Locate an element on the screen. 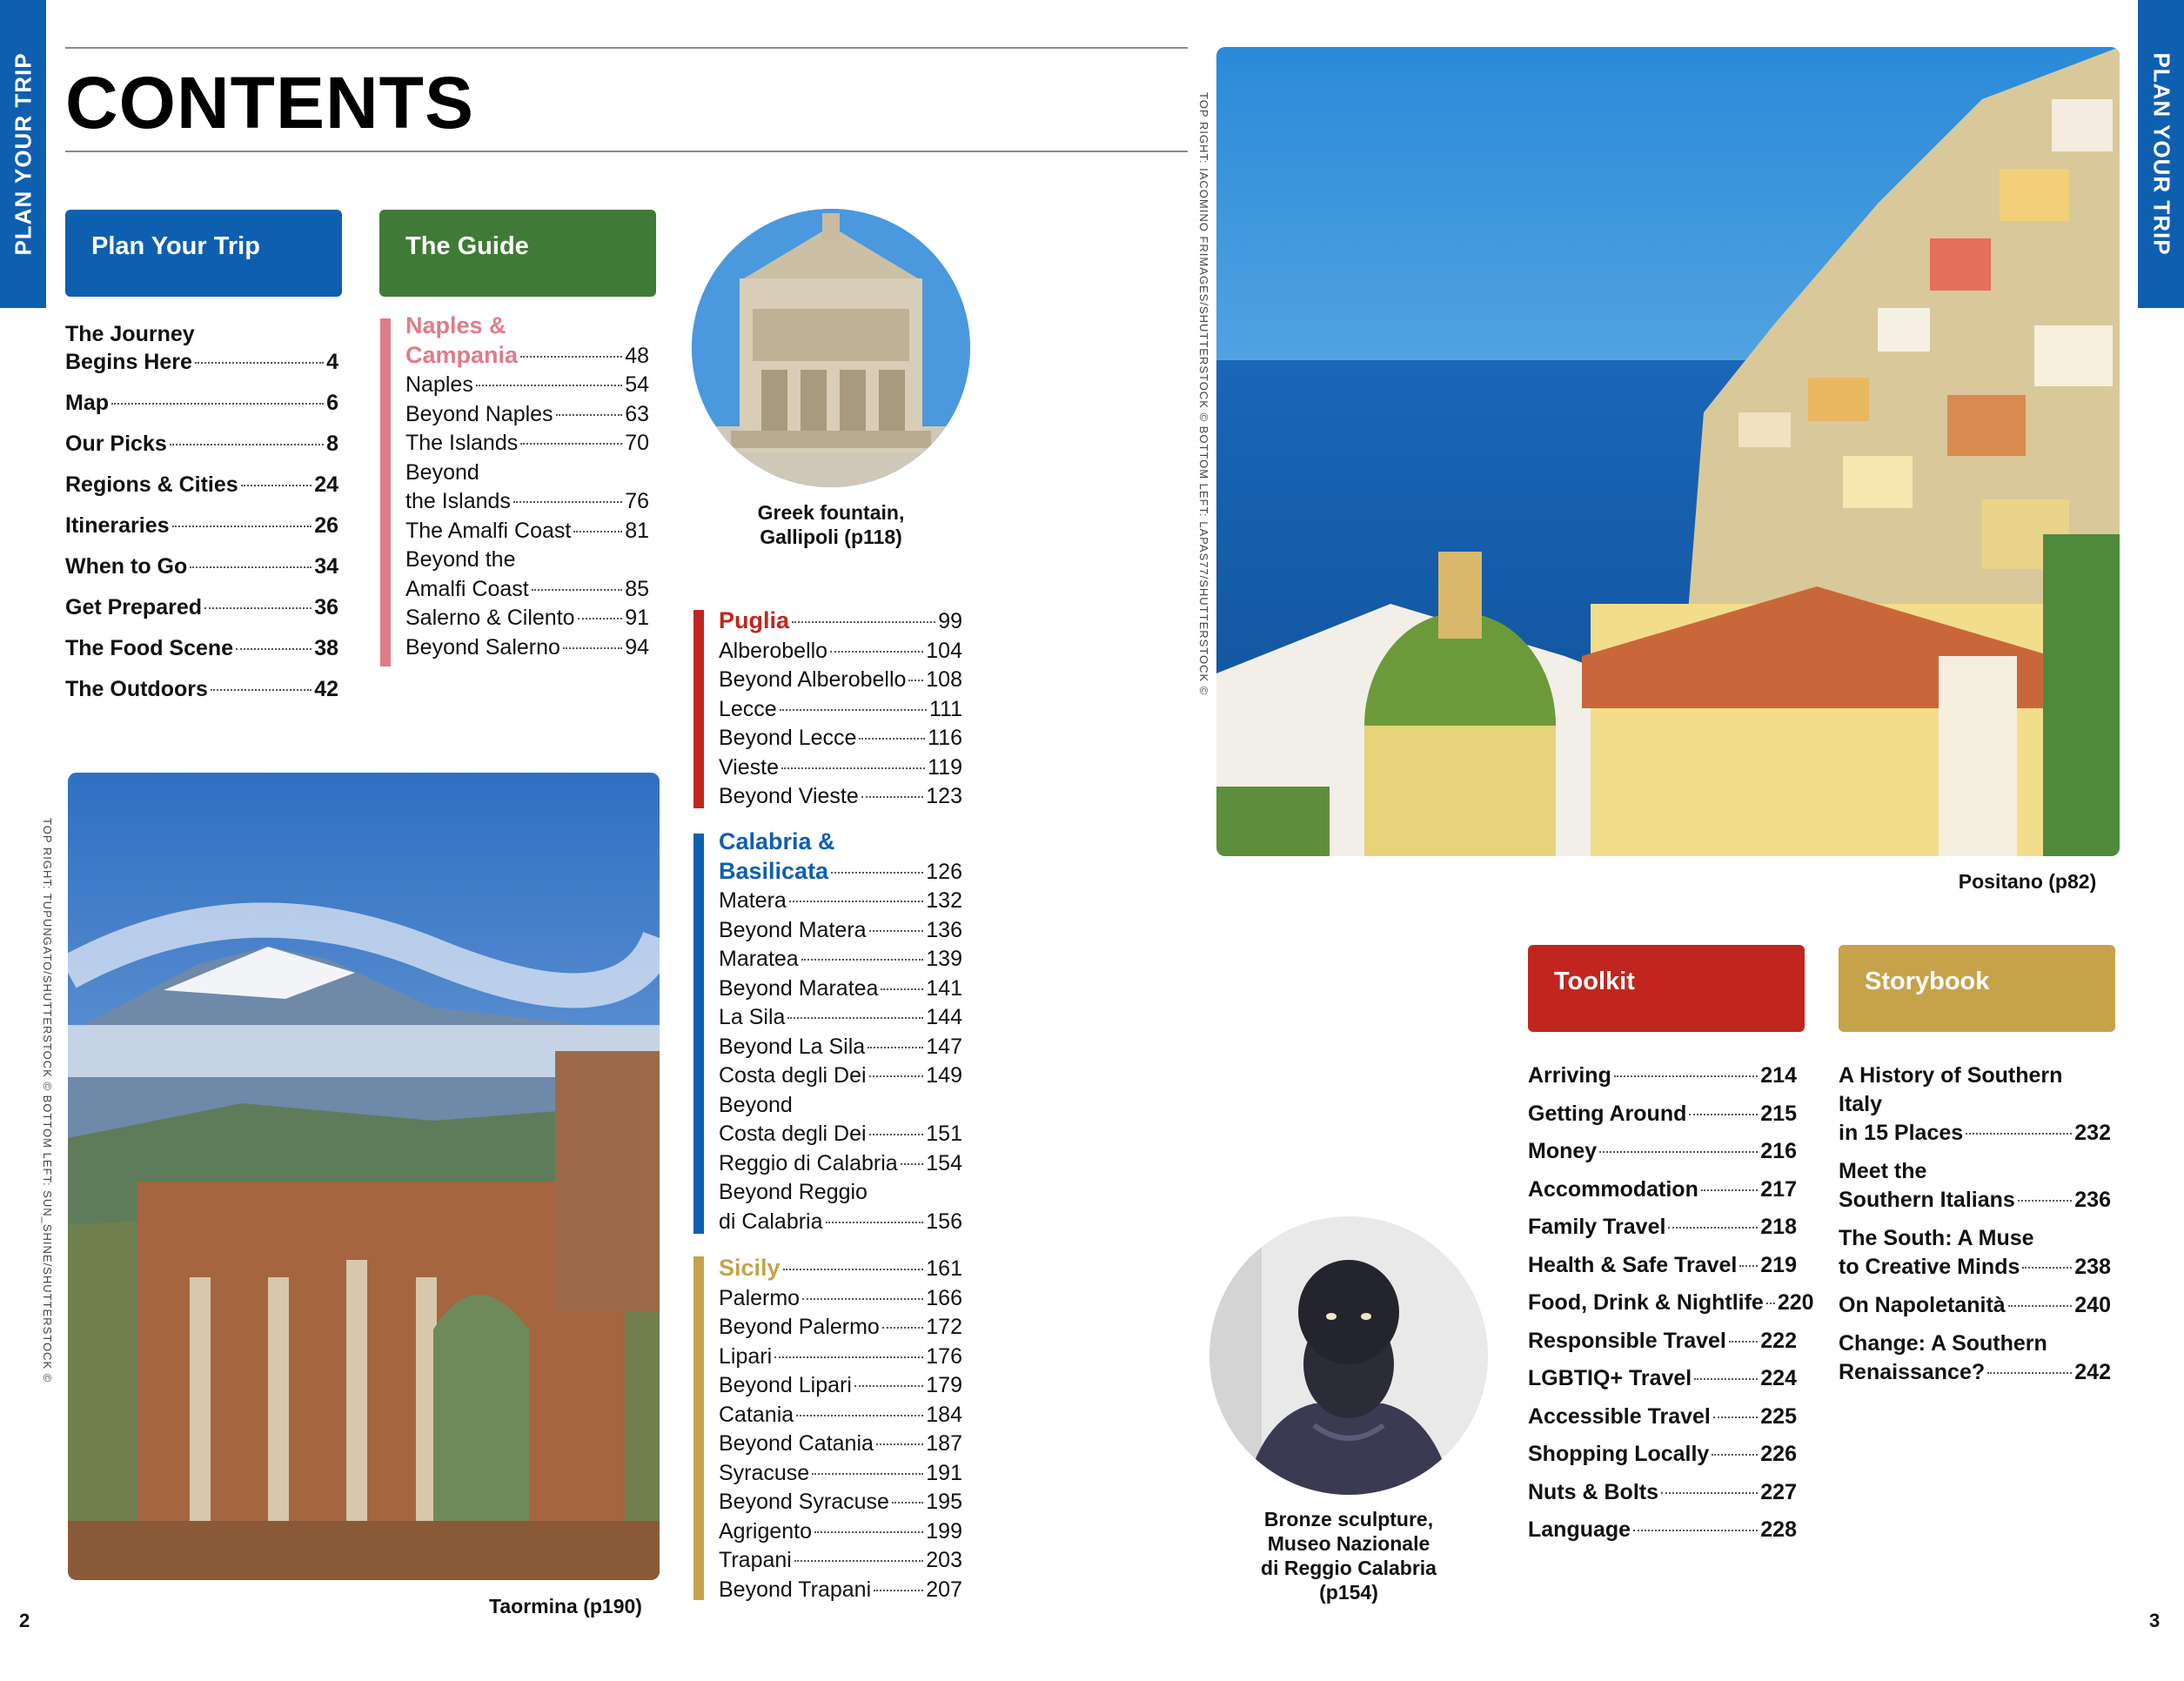  toc-entry-label: Basilicata is located at coordinates (774, 870).